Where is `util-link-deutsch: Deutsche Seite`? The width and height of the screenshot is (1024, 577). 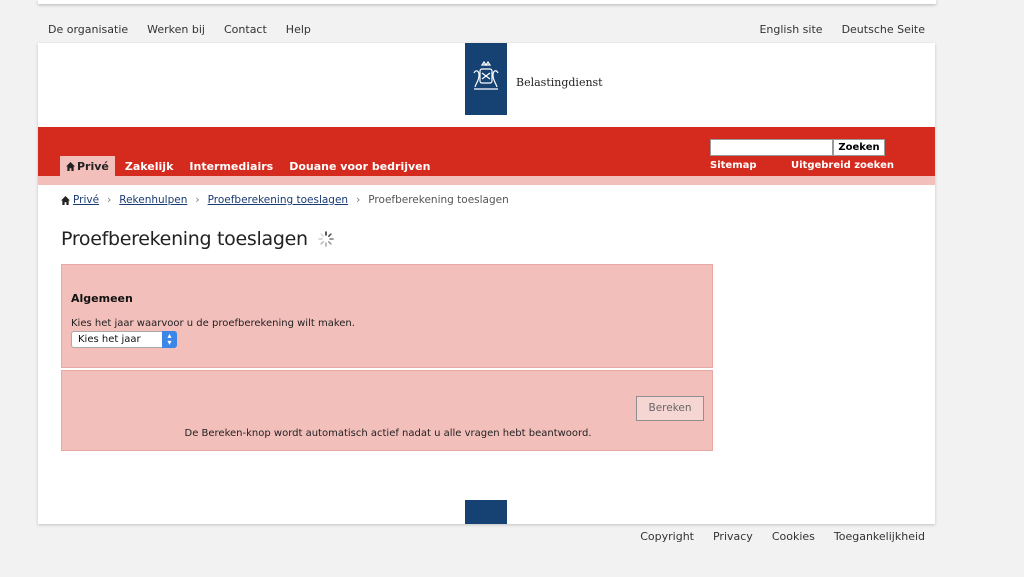
util-link-deutsch: Deutsche Seite is located at coordinates (883, 29).